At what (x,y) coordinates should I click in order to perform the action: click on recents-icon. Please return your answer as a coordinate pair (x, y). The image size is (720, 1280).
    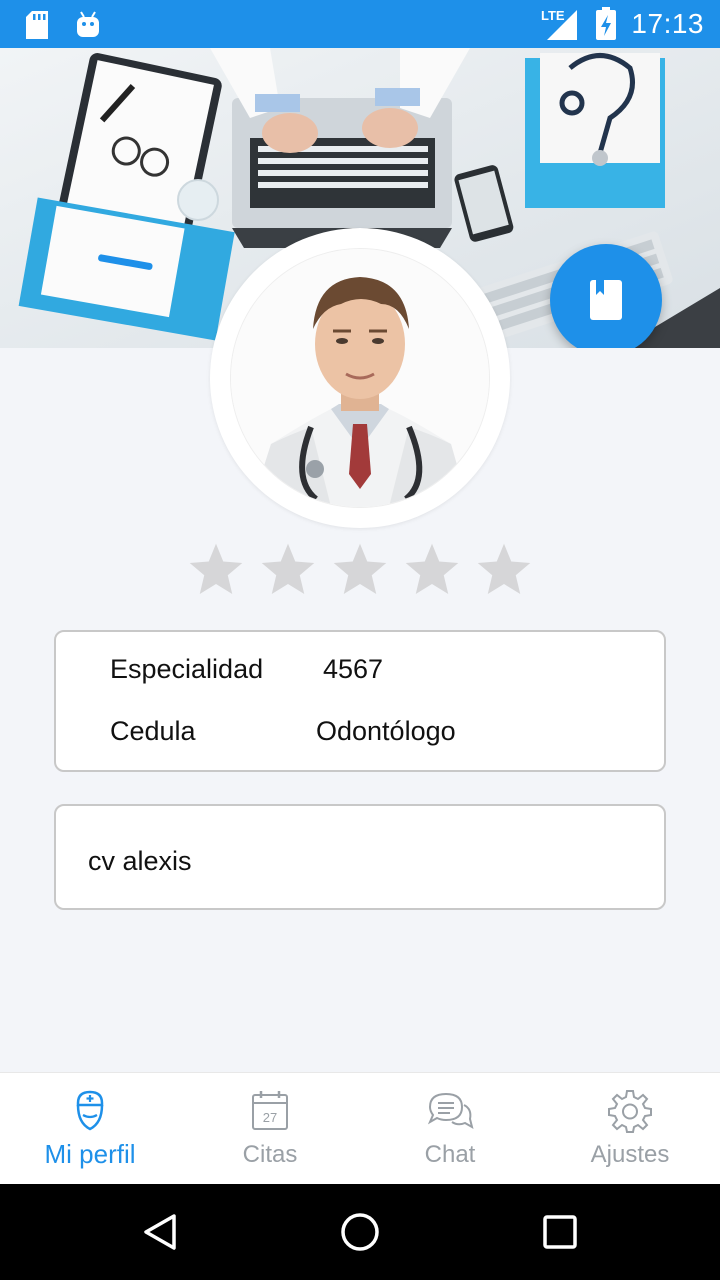
    Looking at the image, I should click on (560, 1232).